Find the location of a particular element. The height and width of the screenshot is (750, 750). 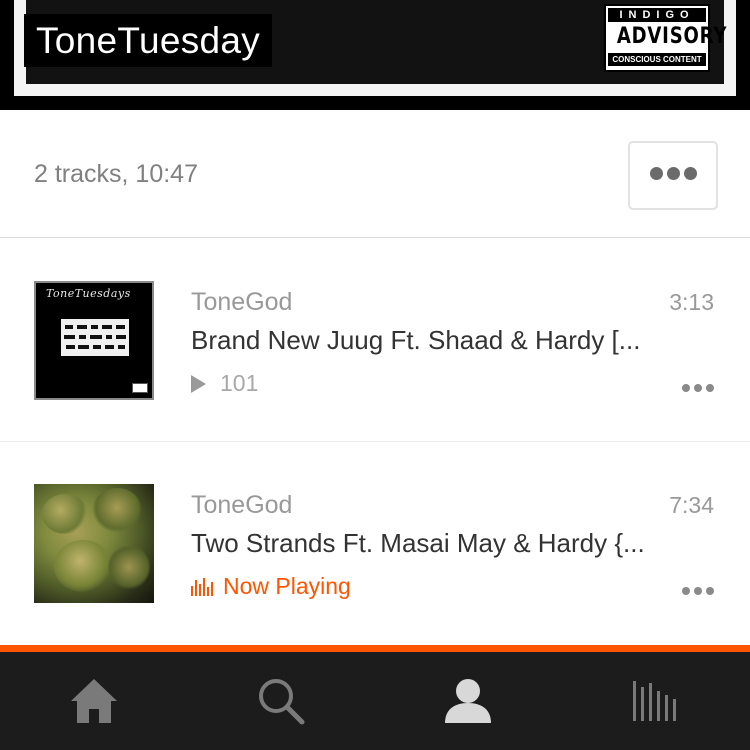

advisory-label: INDIGO ADVISORY CONSCIOUS CONTENT is located at coordinates (666, 38).